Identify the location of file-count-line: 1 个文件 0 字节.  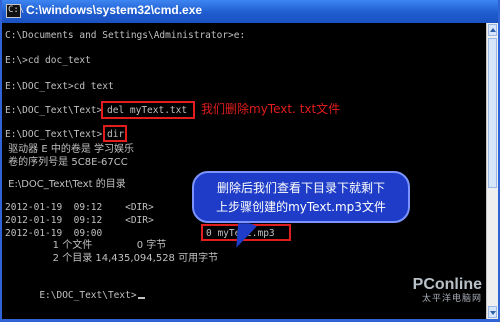
(86, 245).